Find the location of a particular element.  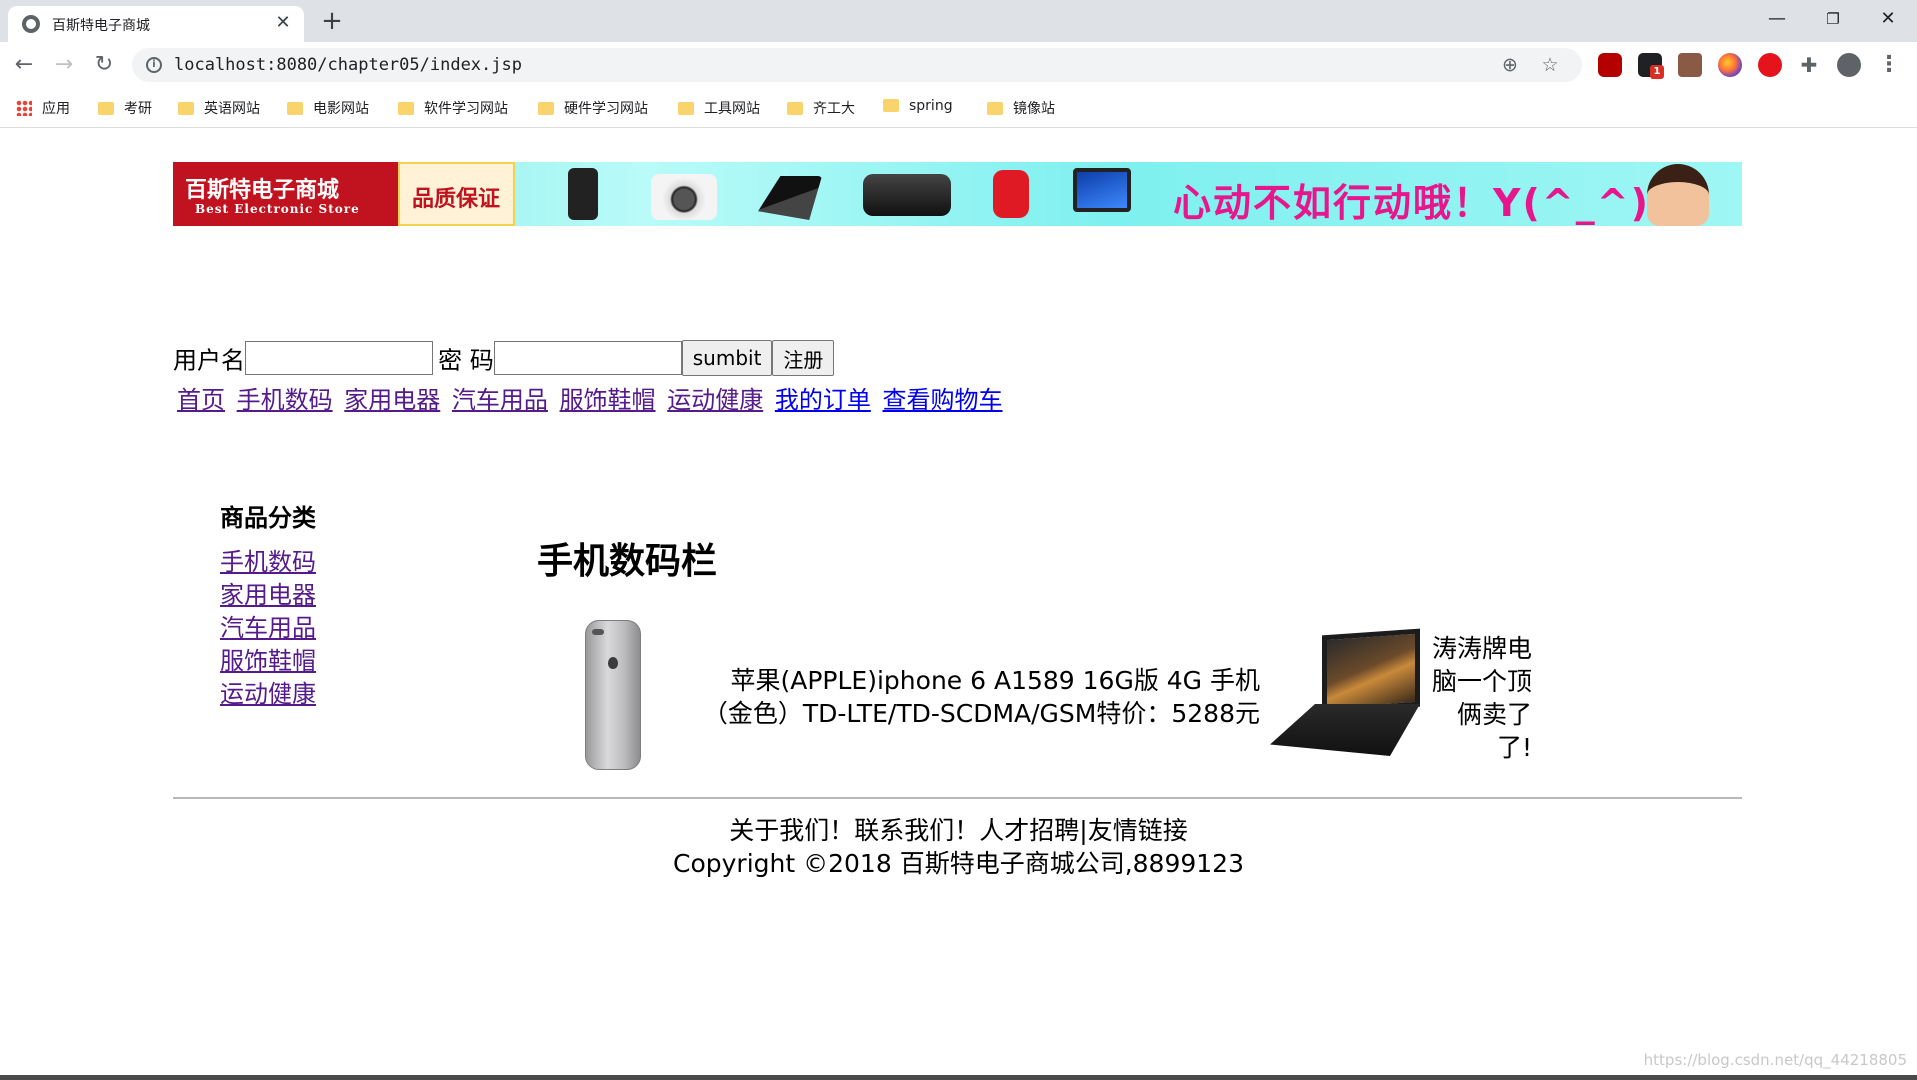

new-tab-button: + is located at coordinates (332, 22).